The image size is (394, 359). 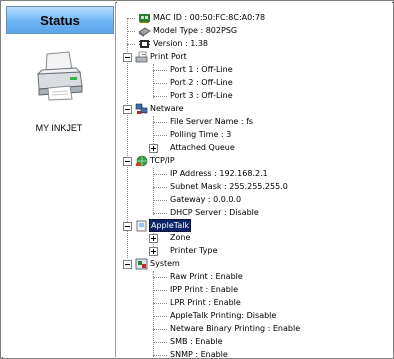 What do you see at coordinates (201, 96) in the screenshot?
I see `tree-item-port-3: Port 3 : Off-Line` at bounding box center [201, 96].